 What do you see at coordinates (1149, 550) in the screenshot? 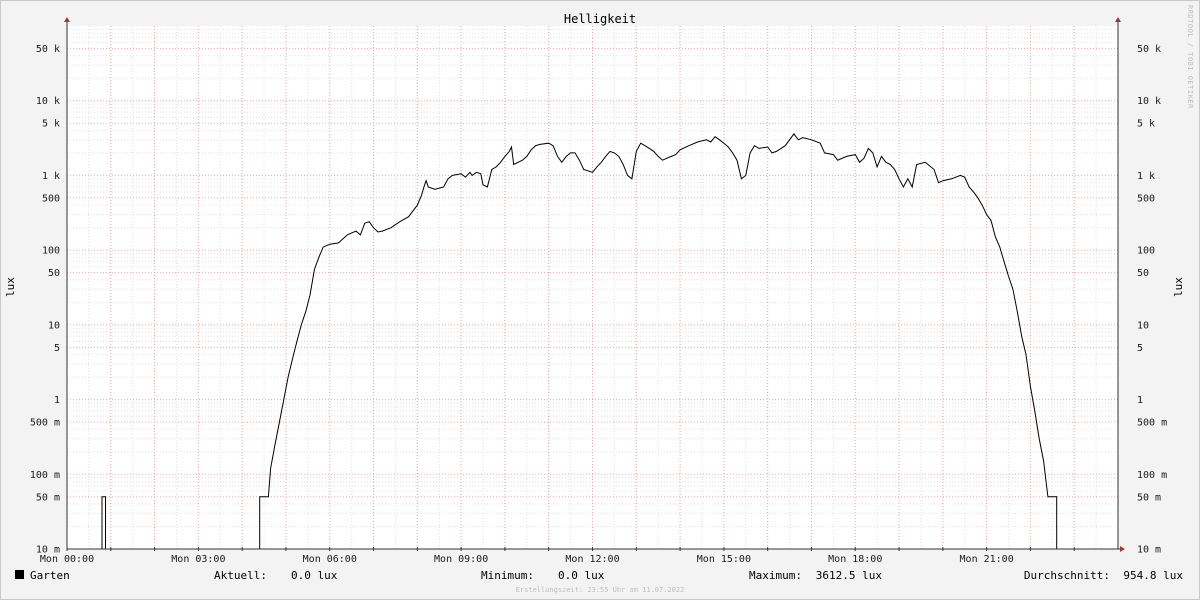
I see `y-tick-label-right: 10 m` at bounding box center [1149, 550].